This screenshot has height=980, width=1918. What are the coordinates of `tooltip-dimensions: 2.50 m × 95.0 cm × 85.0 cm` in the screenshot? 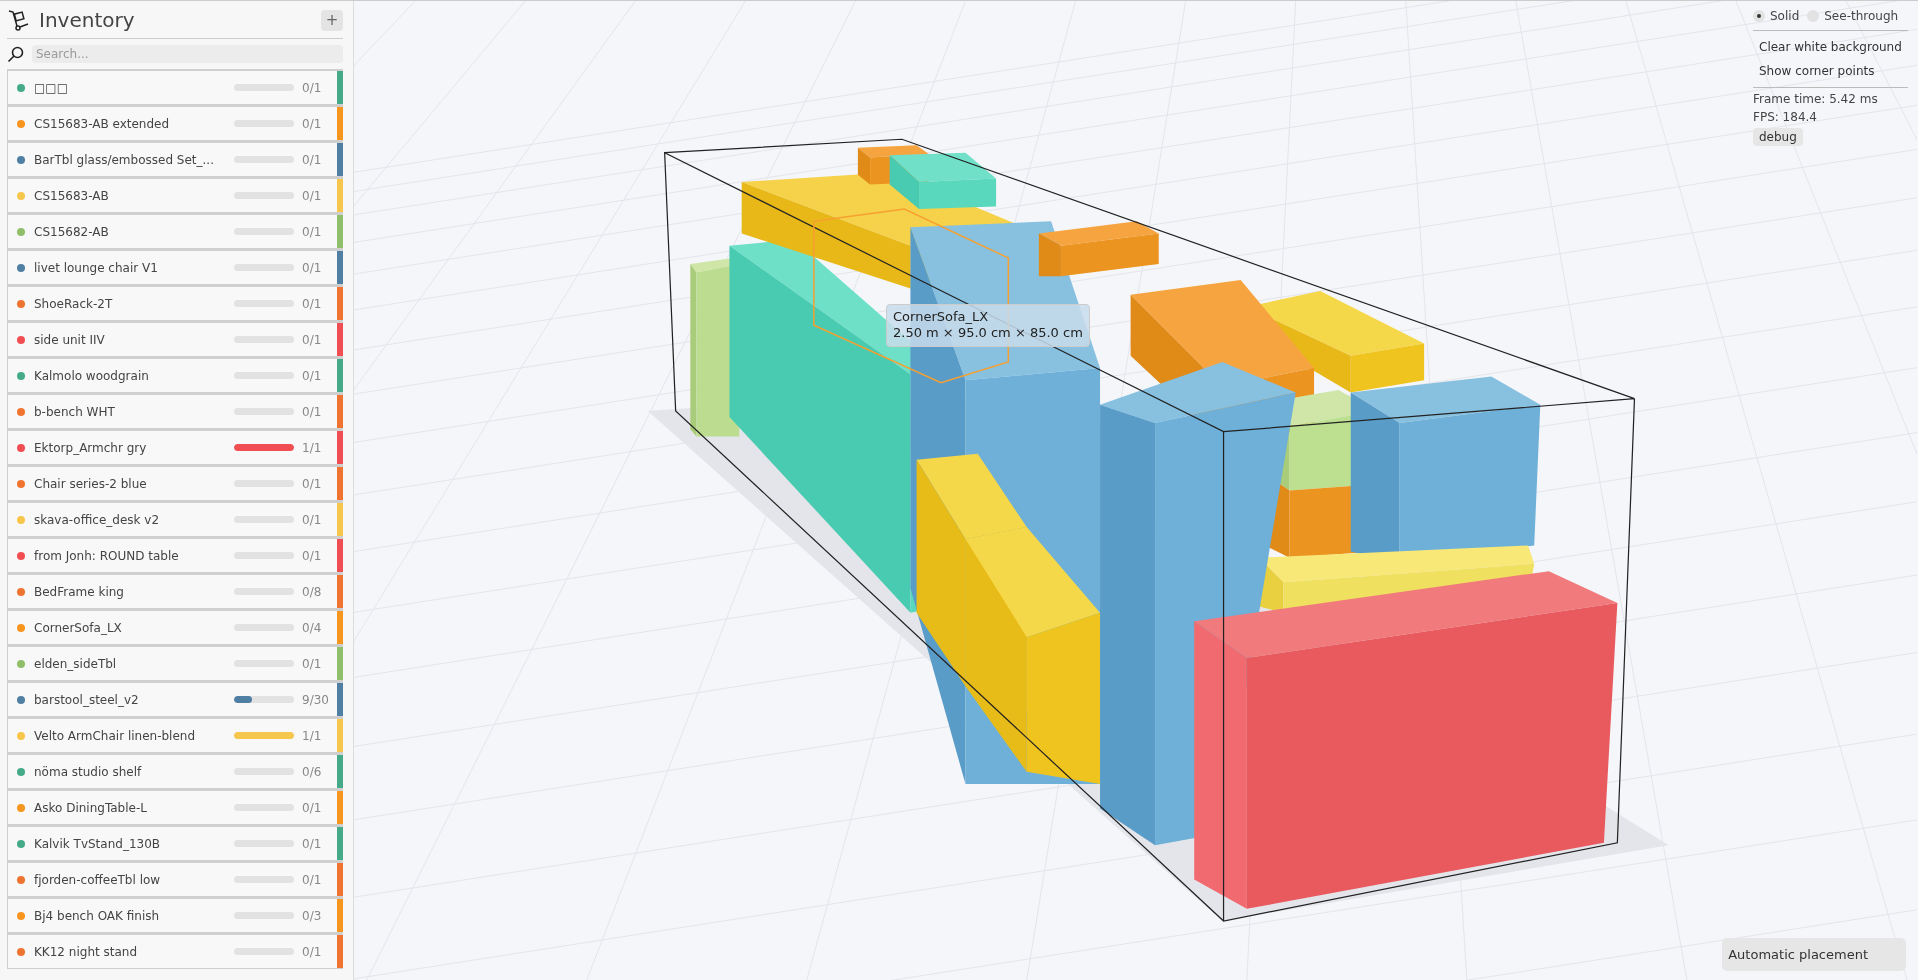 It's located at (988, 333).